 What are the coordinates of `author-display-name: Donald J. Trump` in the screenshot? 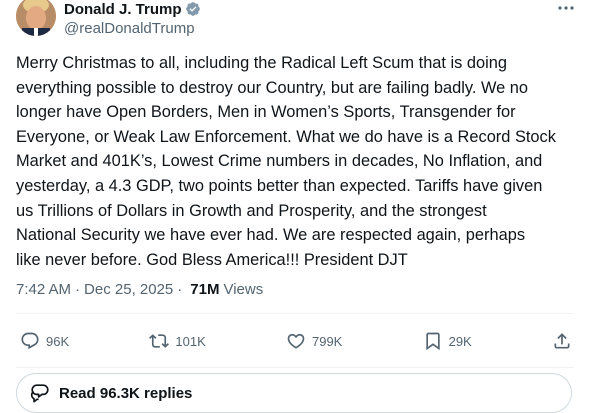 It's located at (123, 9).